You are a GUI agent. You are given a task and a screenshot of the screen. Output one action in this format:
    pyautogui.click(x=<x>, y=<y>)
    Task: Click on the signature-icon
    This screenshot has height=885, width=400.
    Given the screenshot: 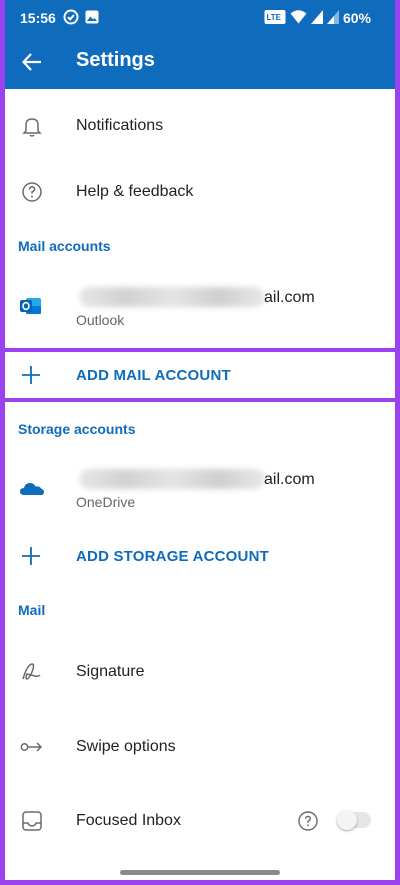 What is the action you would take?
    pyautogui.click(x=31, y=671)
    